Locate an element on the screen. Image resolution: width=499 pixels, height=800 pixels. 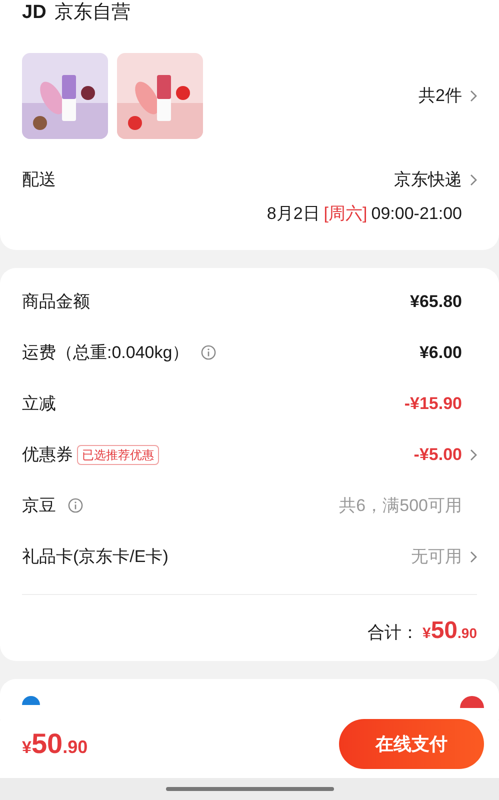
fee-label: 运费（总重:0.040kg） is located at coordinates (106, 353).